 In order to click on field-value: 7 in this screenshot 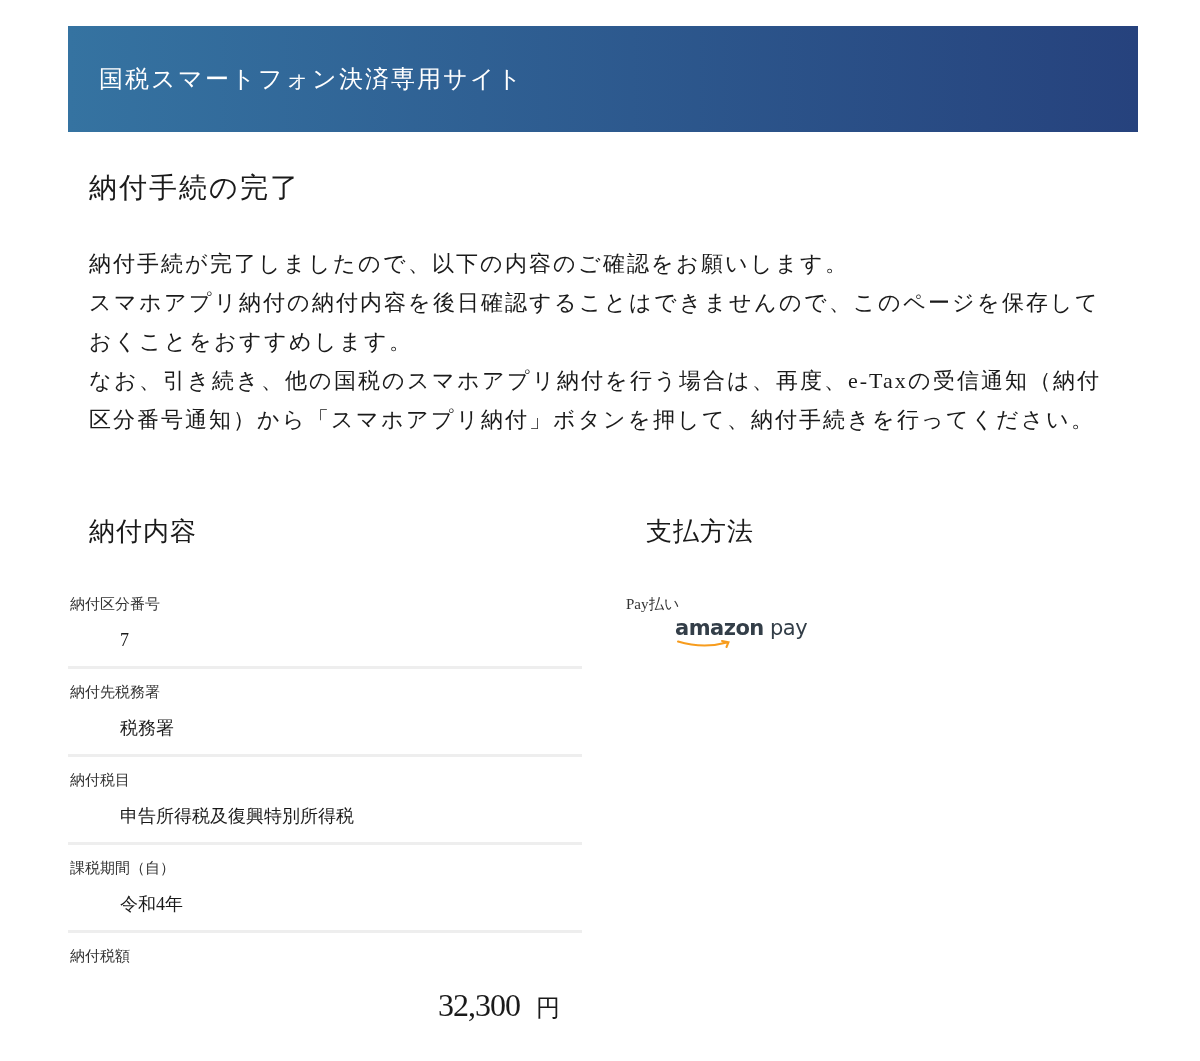, I will do `click(124, 640)`.